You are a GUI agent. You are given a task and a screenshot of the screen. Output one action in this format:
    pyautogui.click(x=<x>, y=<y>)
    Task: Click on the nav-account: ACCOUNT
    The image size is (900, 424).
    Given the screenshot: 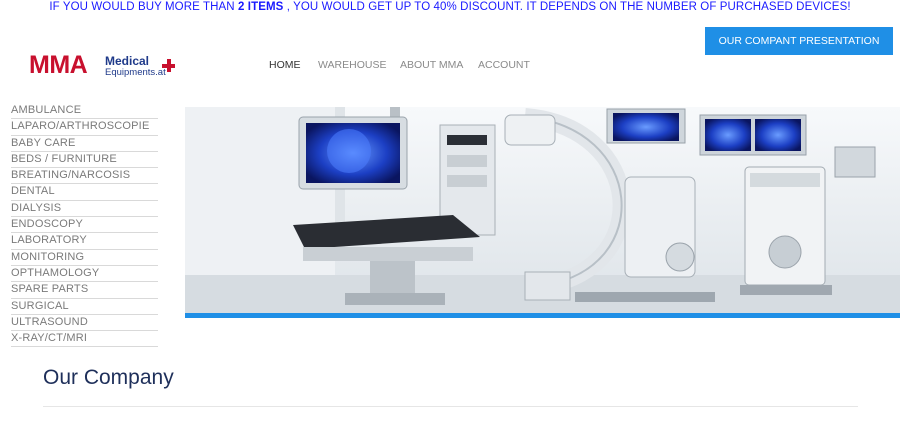 What is the action you would take?
    pyautogui.click(x=504, y=65)
    